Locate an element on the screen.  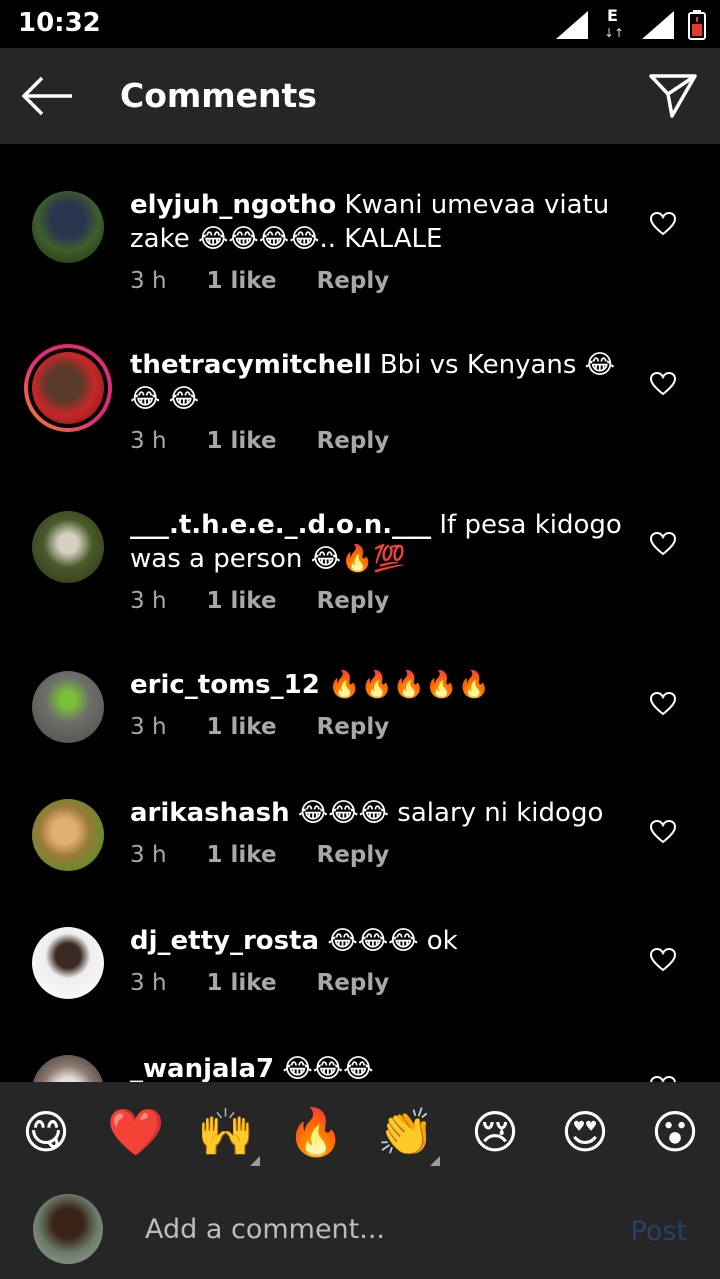
comment-body: 😂😂😂 is located at coordinates (328, 1068).